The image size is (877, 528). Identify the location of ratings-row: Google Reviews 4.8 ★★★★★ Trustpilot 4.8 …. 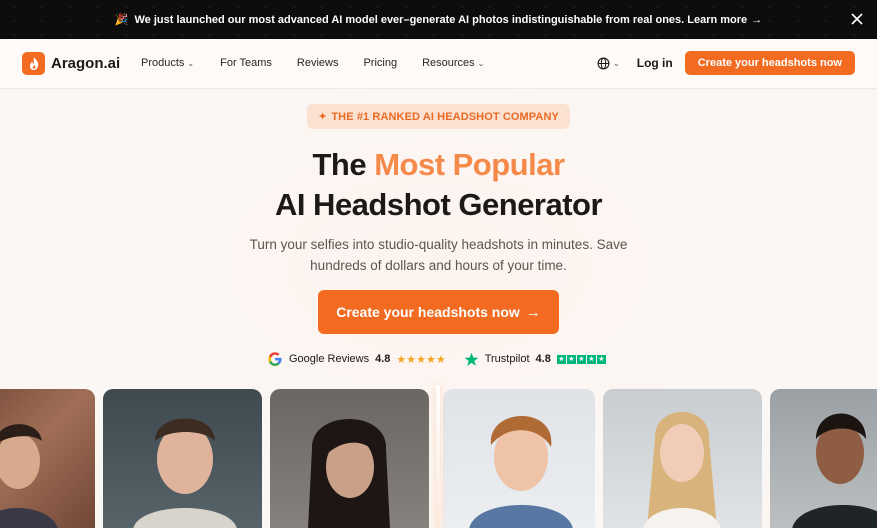
(437, 359).